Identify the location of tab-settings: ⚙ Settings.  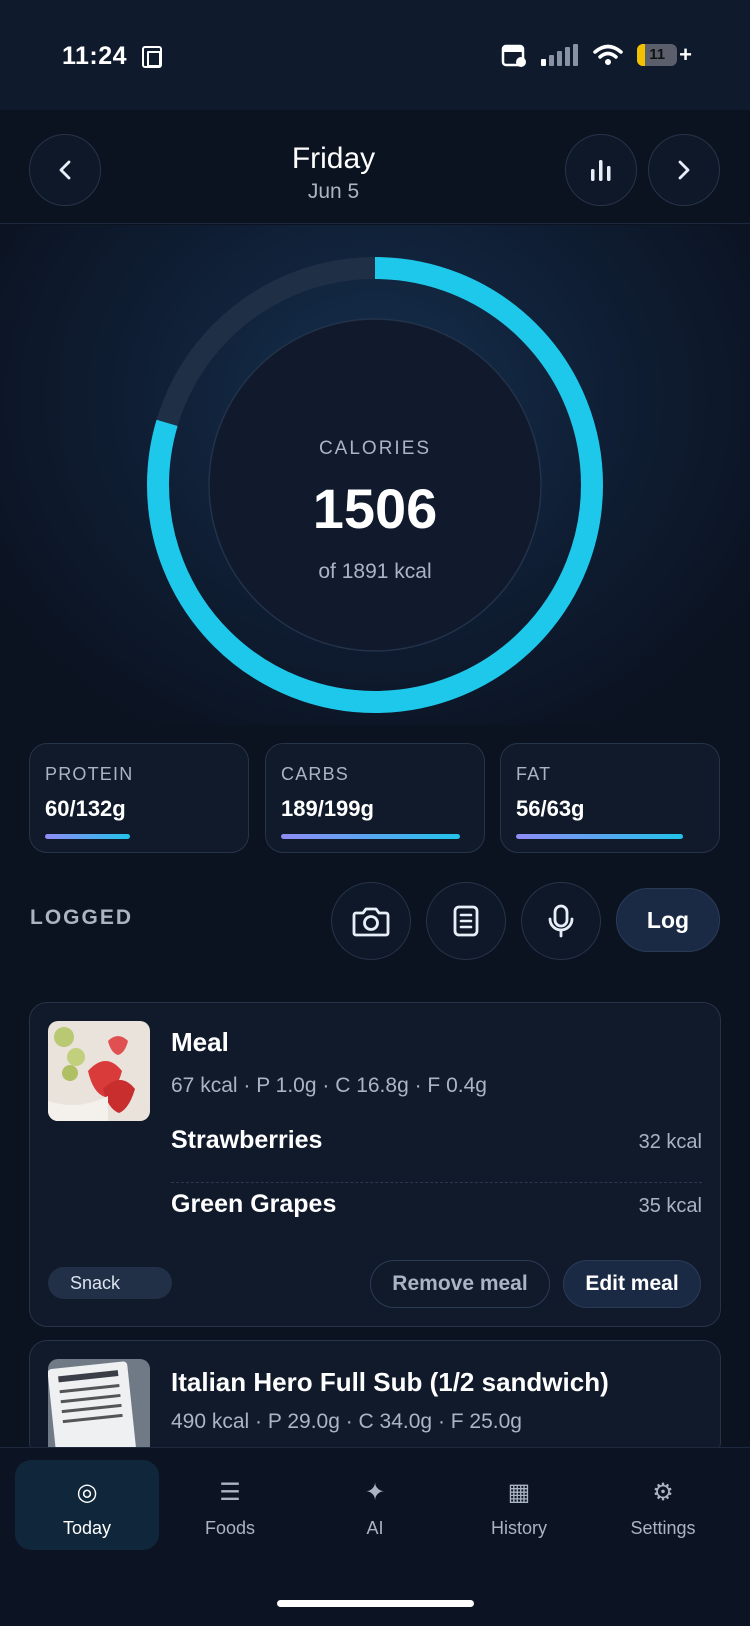
(663, 1505).